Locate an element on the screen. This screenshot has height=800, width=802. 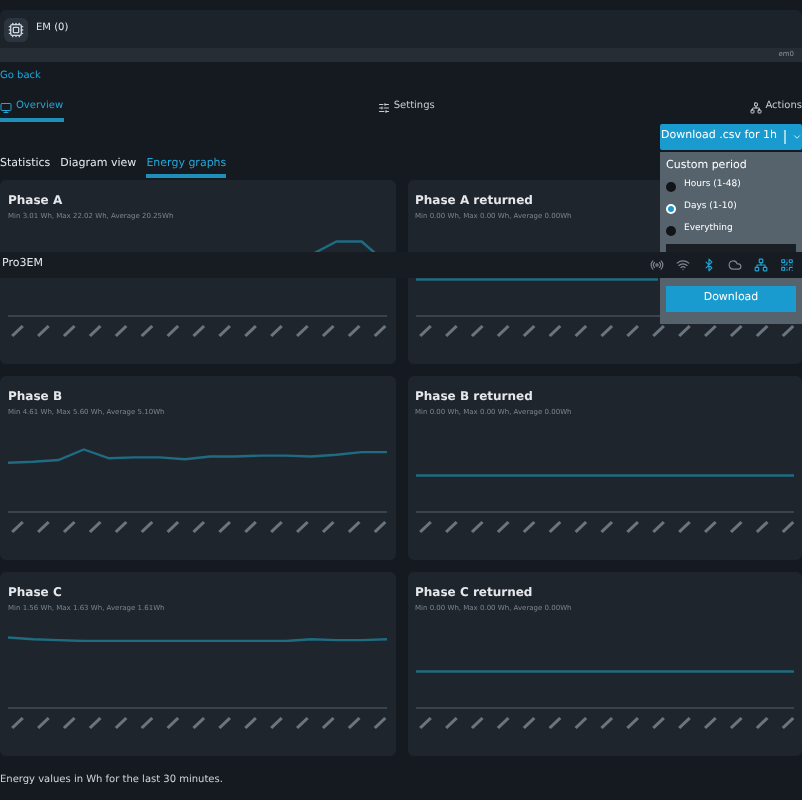
device-icon is located at coordinates (16, 29).